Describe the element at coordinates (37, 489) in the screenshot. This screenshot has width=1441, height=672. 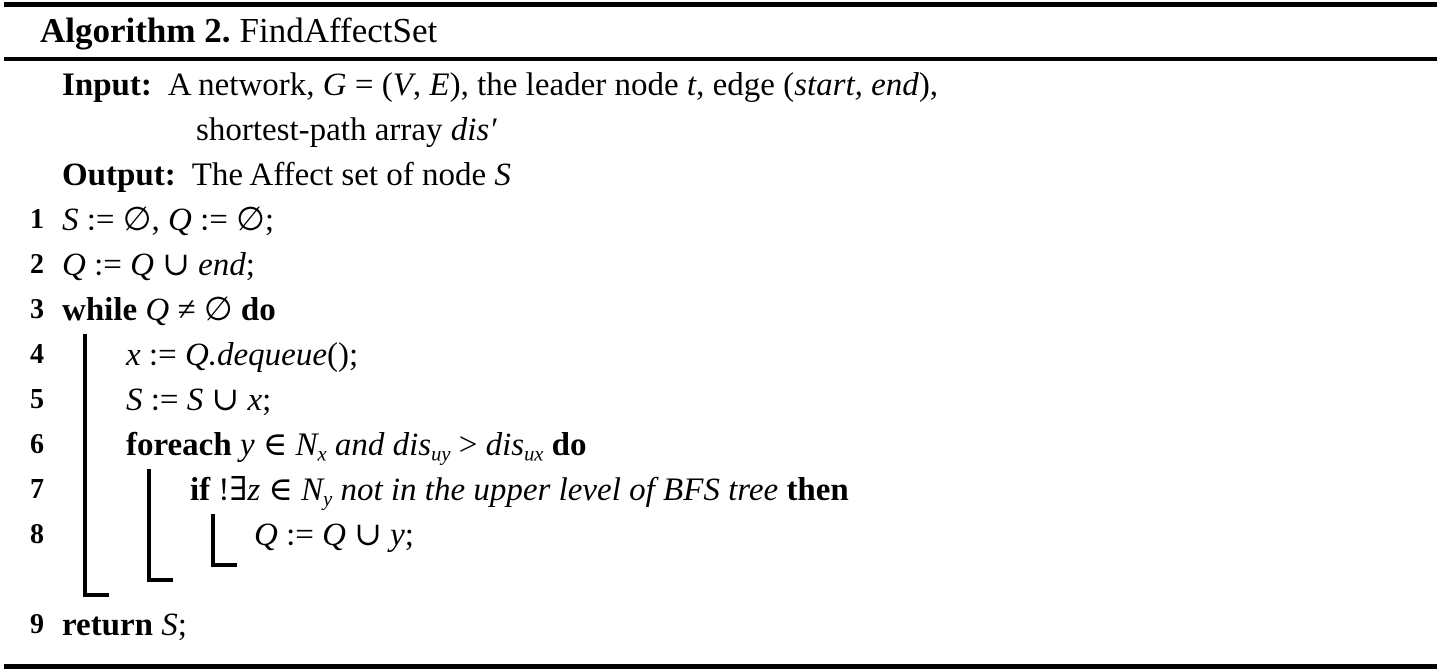
I see `line-number-7: 7` at that location.